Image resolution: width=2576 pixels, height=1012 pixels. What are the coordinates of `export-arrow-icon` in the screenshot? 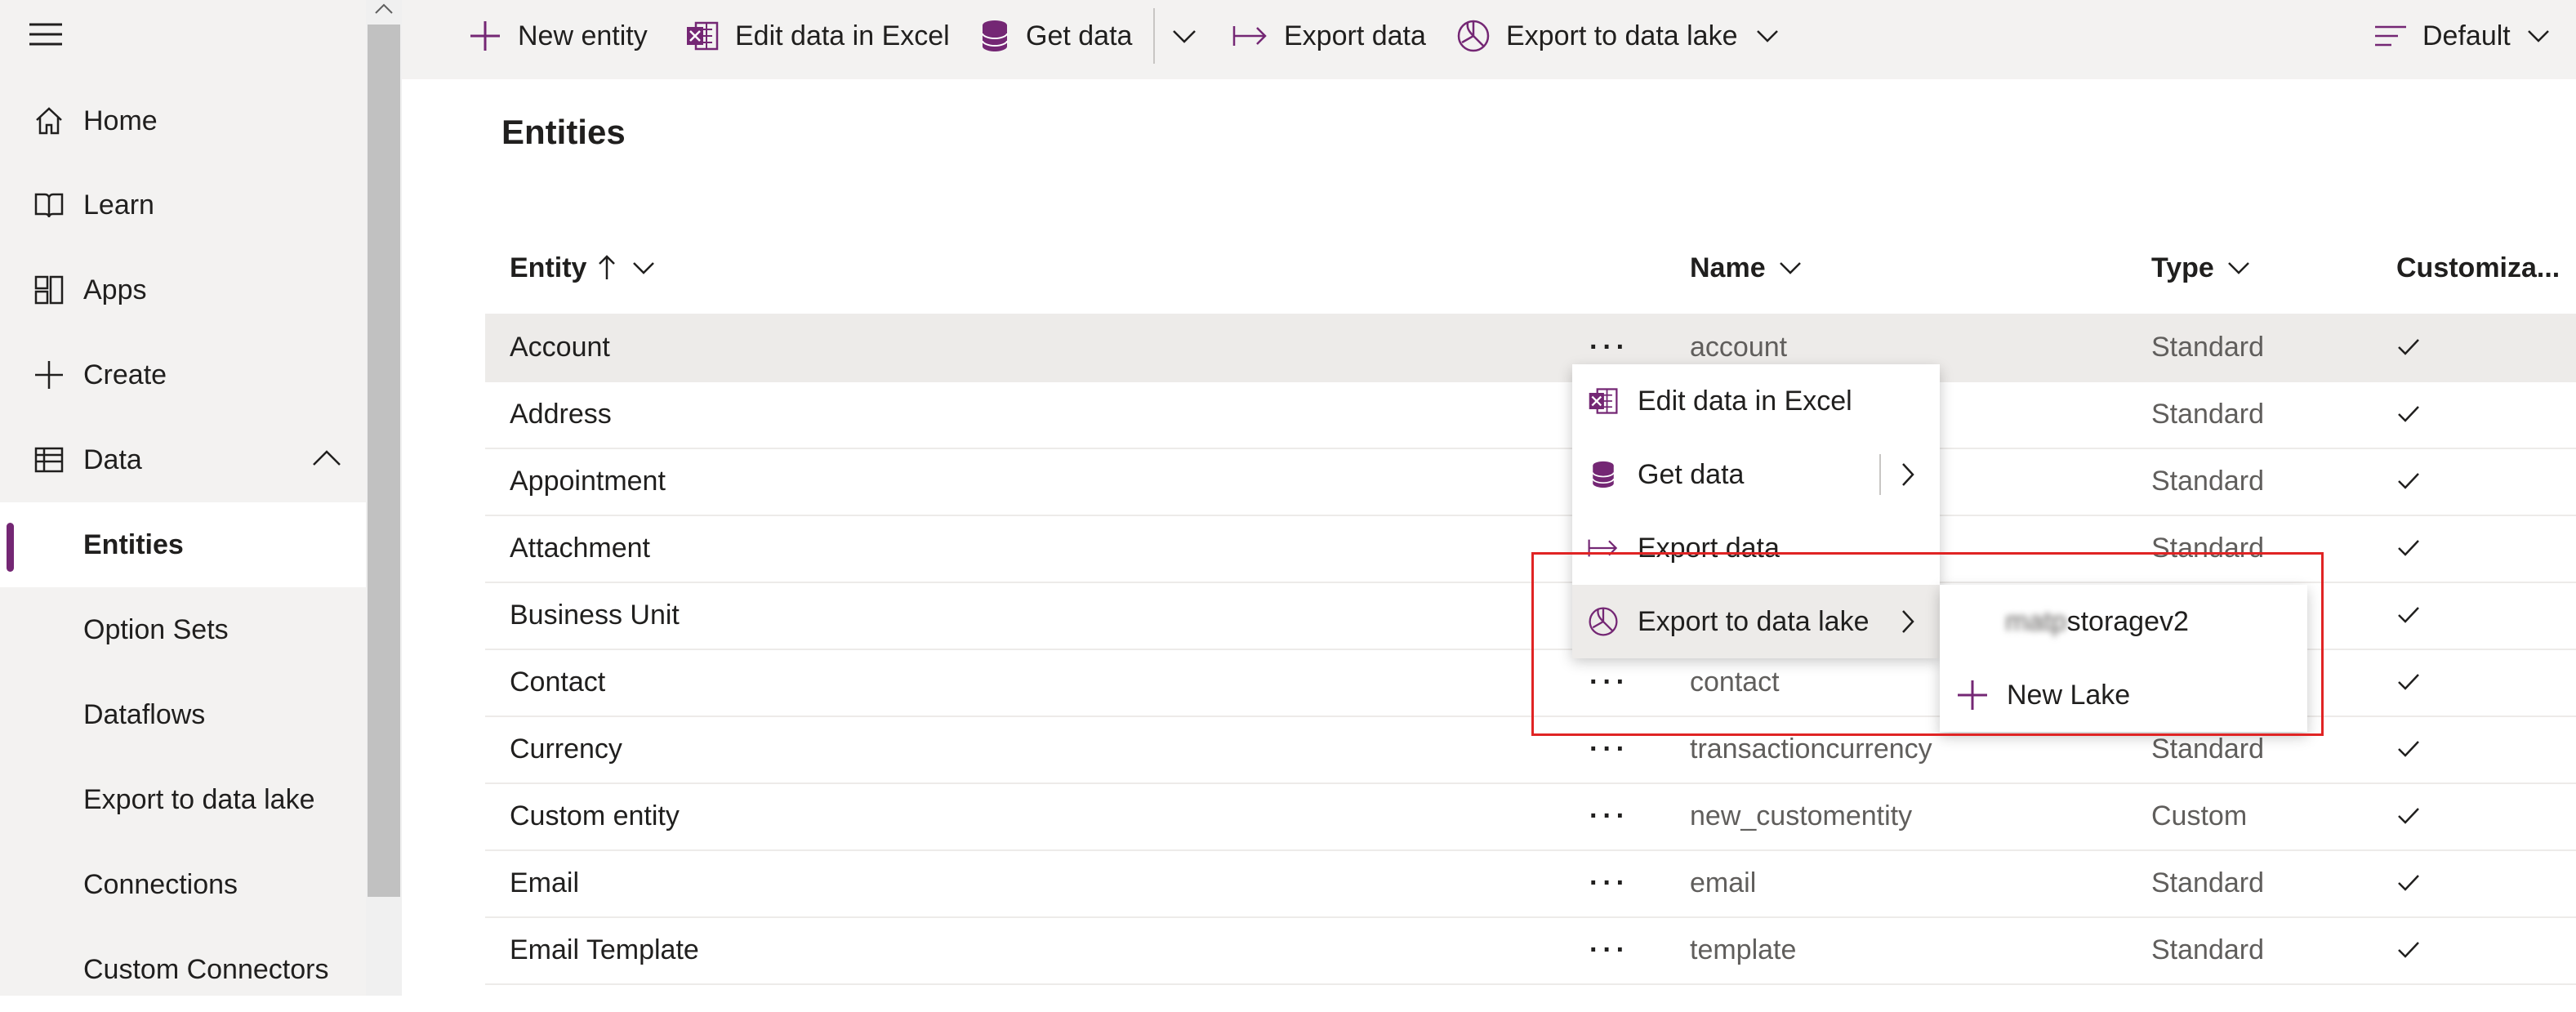 It's located at (1249, 36).